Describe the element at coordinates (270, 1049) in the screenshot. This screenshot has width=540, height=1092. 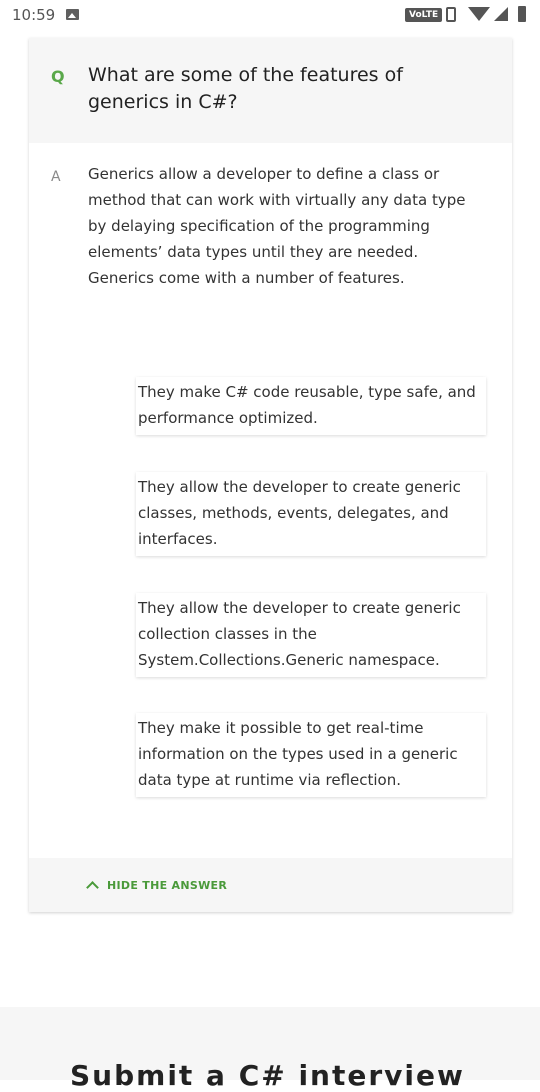
I see `submit-section: Submit a C# interview` at that location.